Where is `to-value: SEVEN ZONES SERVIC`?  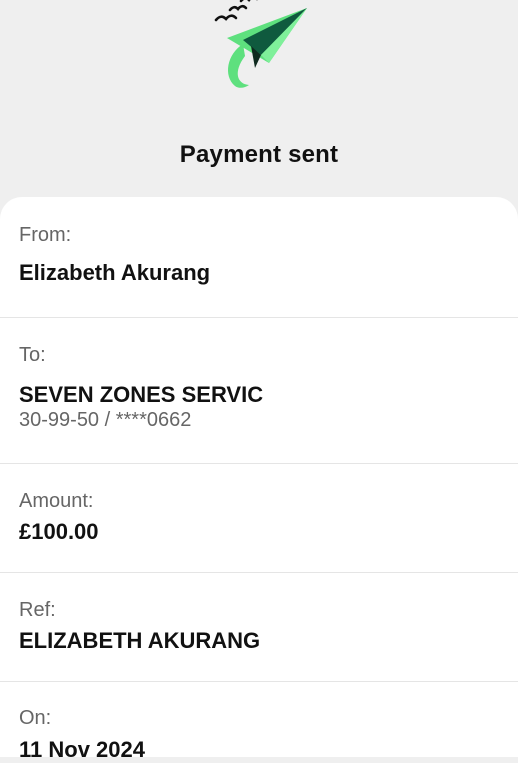
to-value: SEVEN ZONES SERVIC is located at coordinates (141, 394).